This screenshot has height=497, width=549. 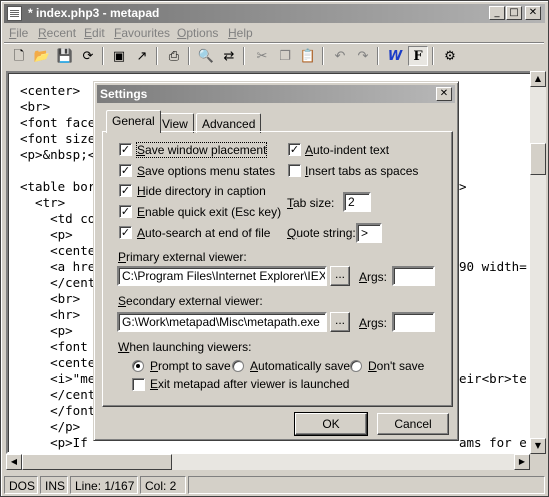 I want to click on reload-icon: ⟳, so click(x=88, y=56).